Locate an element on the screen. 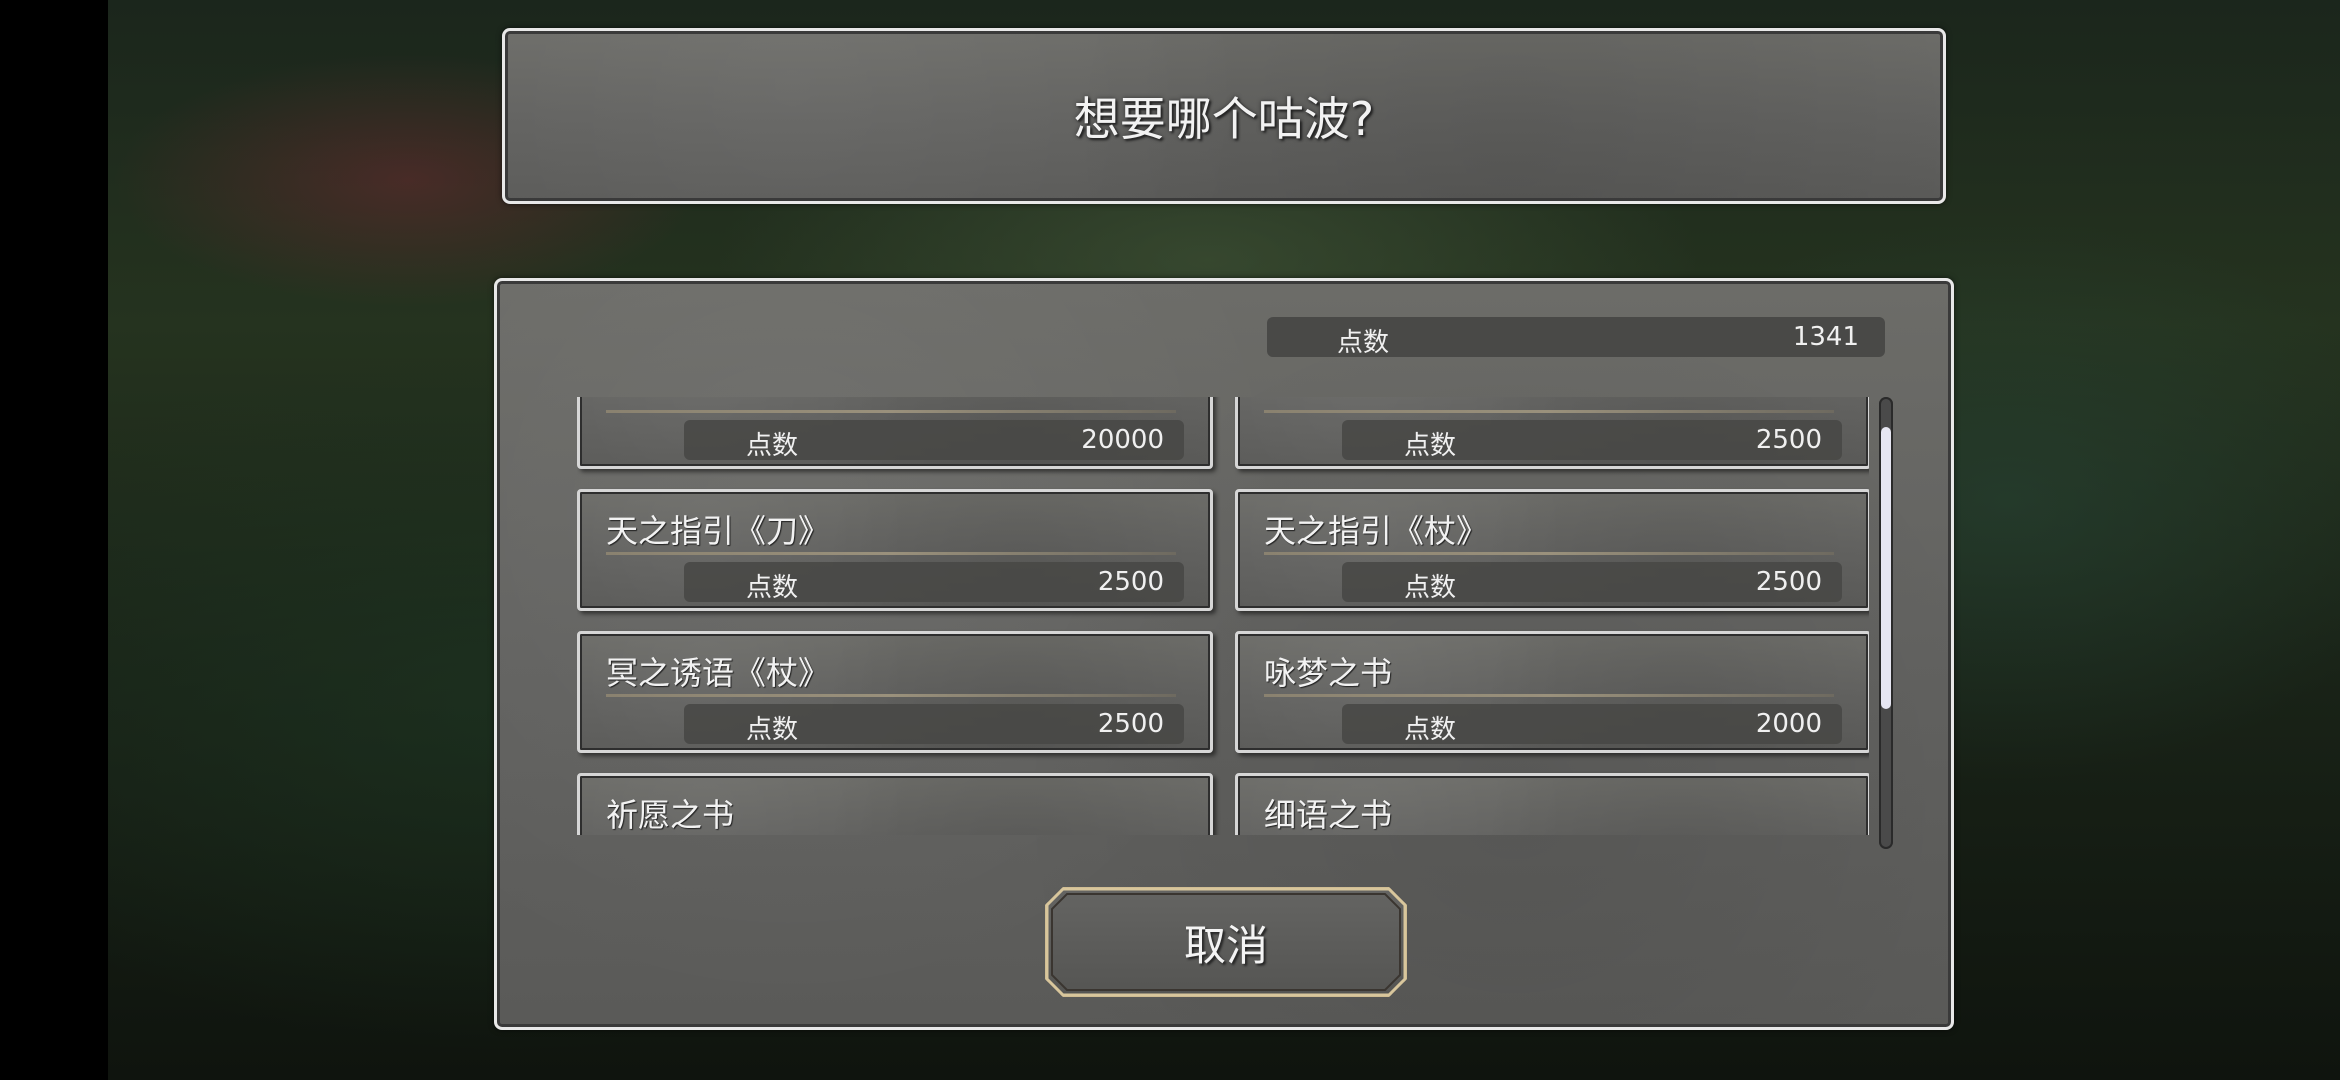 Image resolution: width=2340 pixels, height=1080 pixels. scrollbar-thumb is located at coordinates (1886, 568).